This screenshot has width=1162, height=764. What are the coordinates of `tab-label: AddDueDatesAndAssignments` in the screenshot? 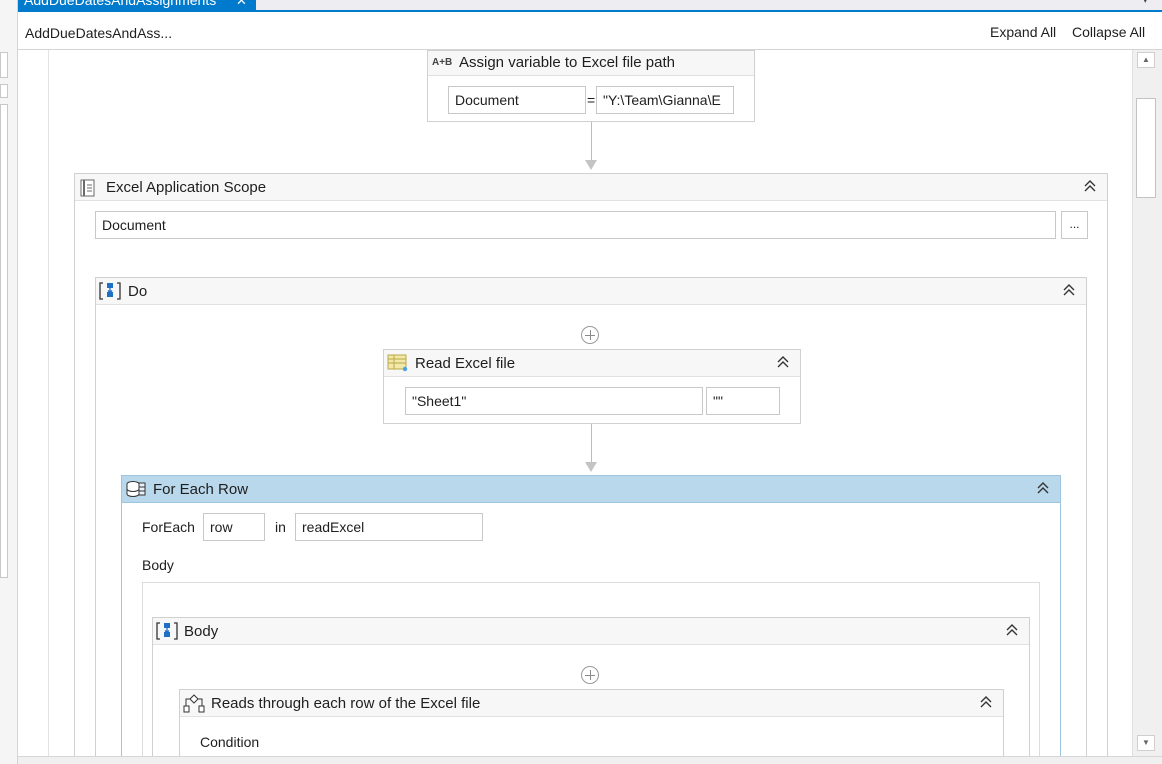 It's located at (120, 4).